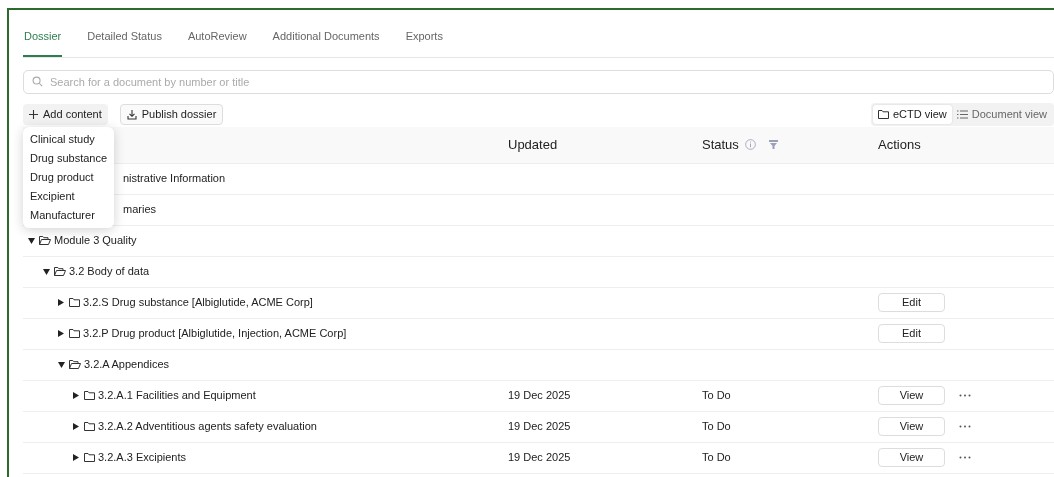  I want to click on column-header: Updated, so click(533, 144).